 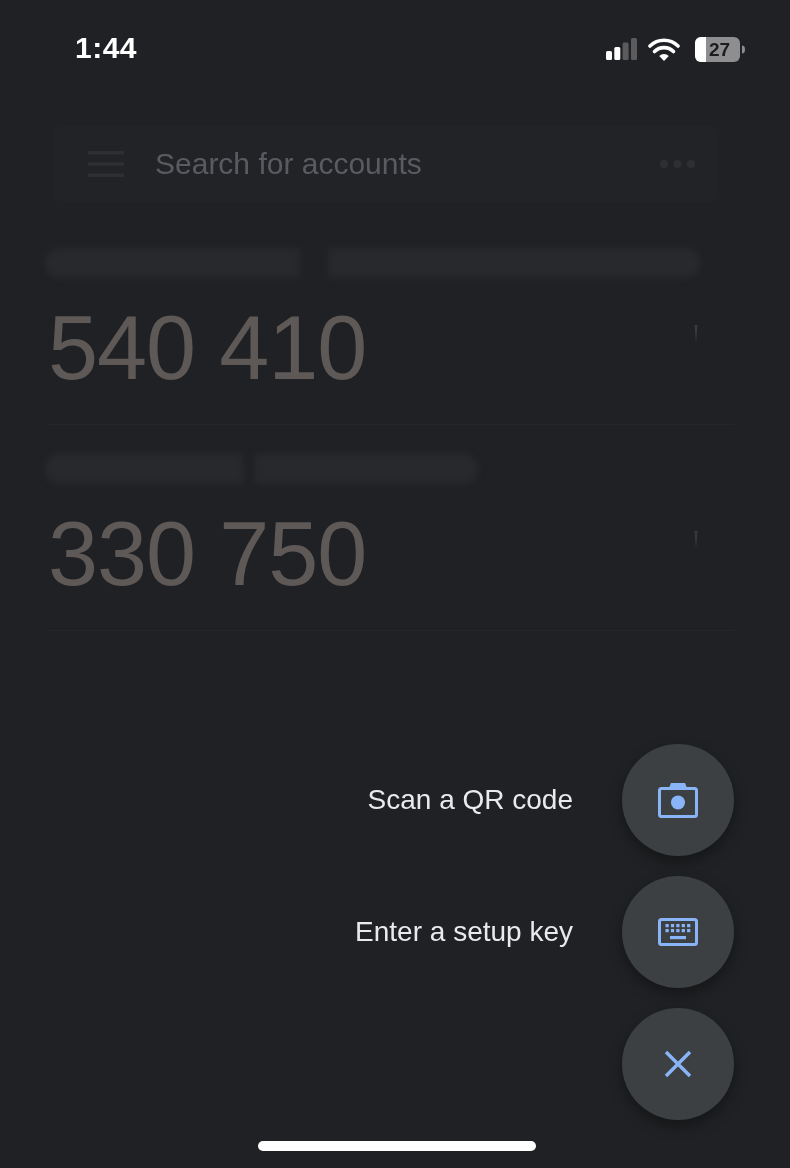 I want to click on wifi-icon, so click(x=664, y=49).